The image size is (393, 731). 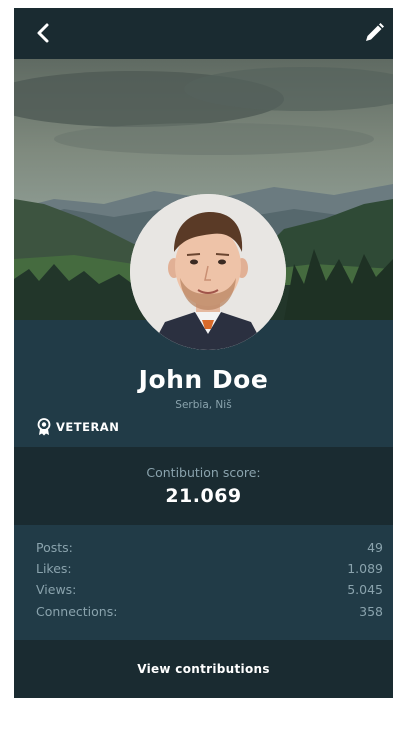 I want to click on view-contributions-button: View contributions, so click(x=203, y=669).